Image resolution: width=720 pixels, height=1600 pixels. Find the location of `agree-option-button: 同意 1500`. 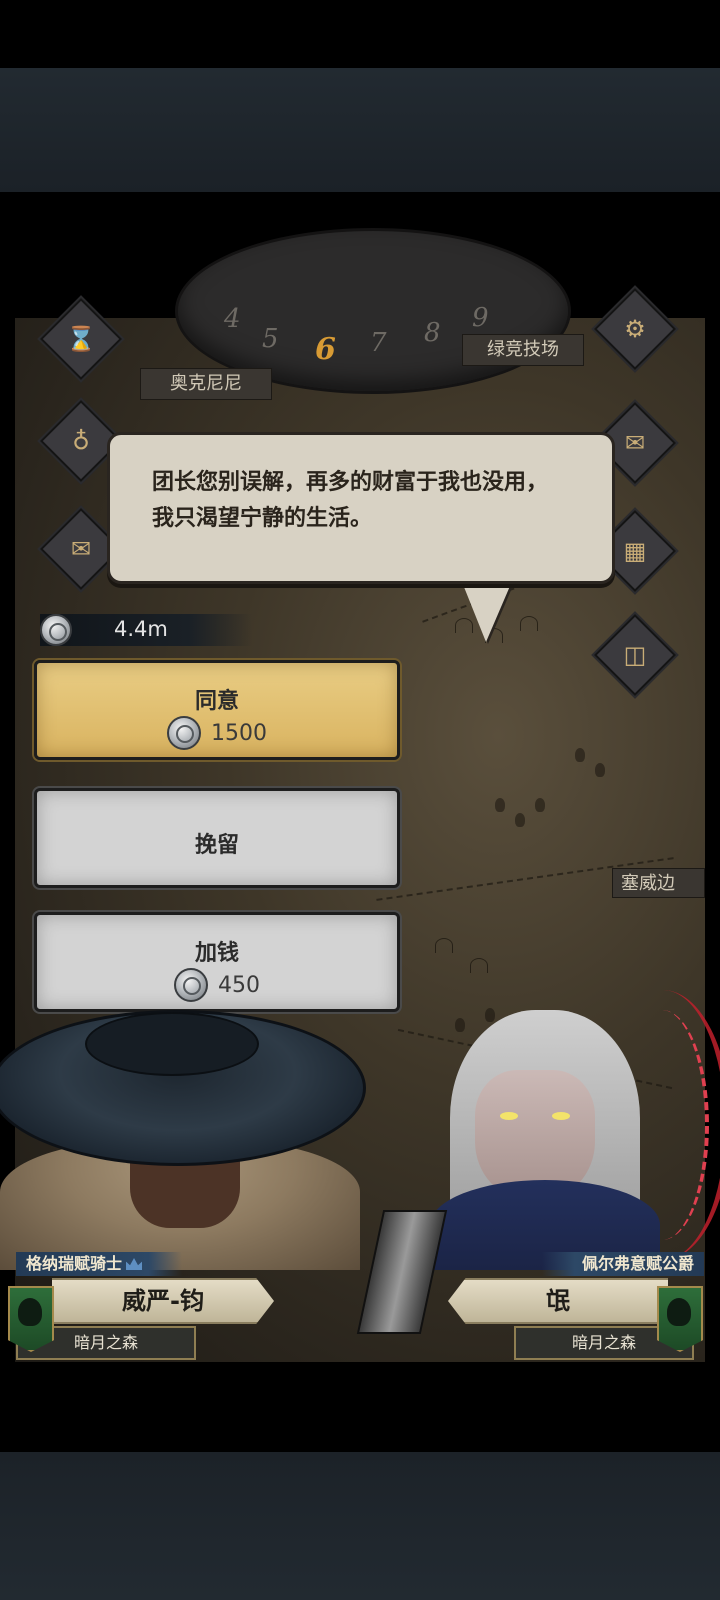

agree-option-button: 同意 1500 is located at coordinates (217, 710).